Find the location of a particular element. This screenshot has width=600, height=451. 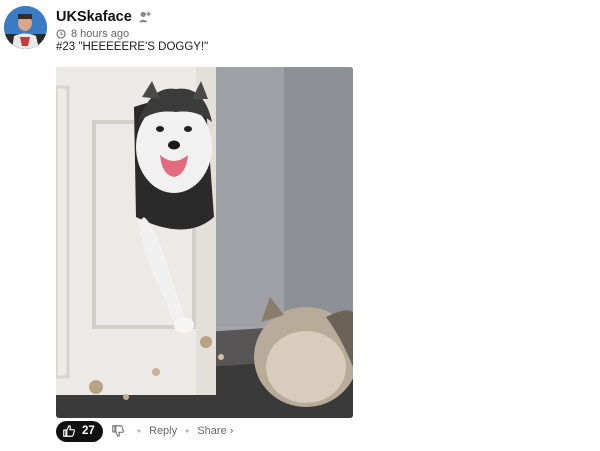

thumbs-up-icon is located at coordinates (69, 431).